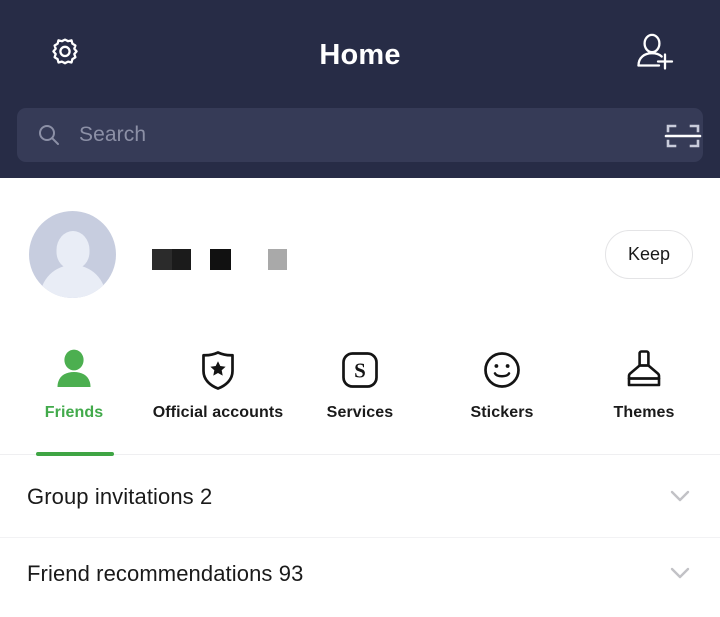 Image resolution: width=720 pixels, height=617 pixels. I want to click on tab-themes: Themes, so click(644, 393).